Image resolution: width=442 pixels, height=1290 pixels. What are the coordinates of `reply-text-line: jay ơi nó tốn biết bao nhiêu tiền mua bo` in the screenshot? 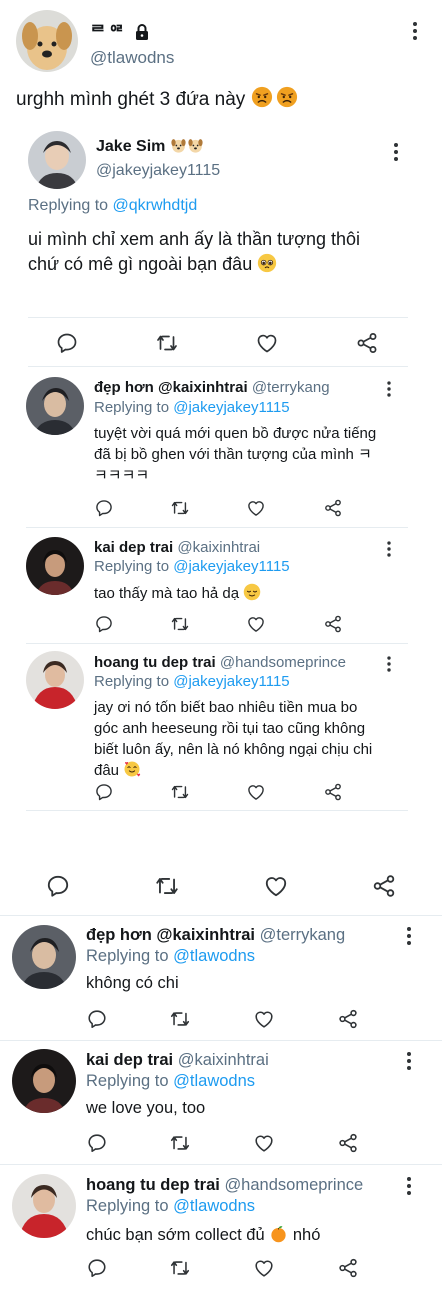 It's located at (226, 707).